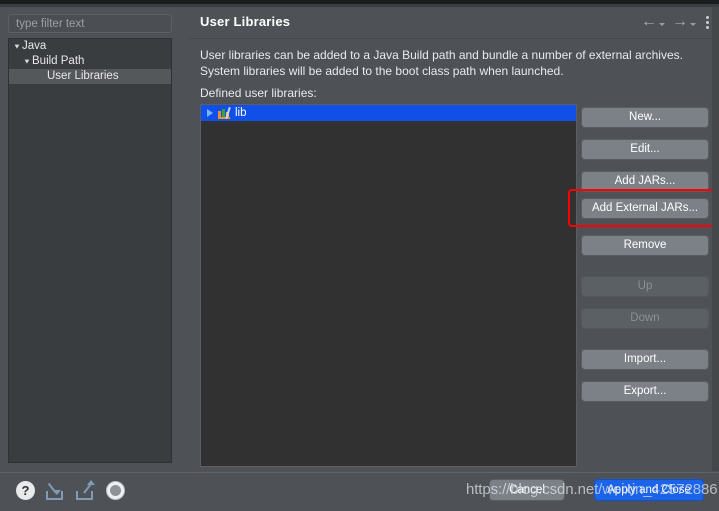 Image resolution: width=719 pixels, height=511 pixels. I want to click on forward-button: →, so click(684, 22).